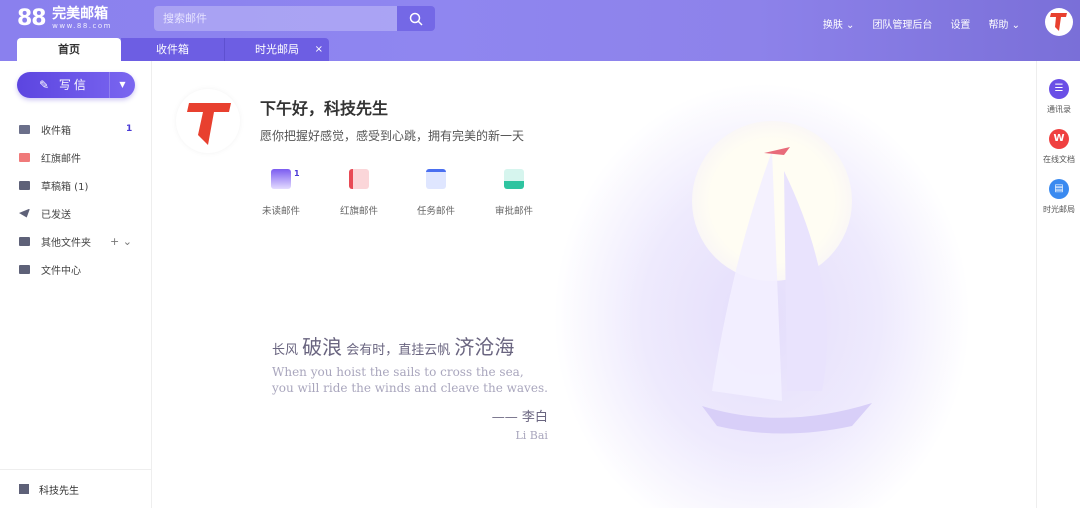 The width and height of the screenshot is (1080, 508). I want to click on team-admin-link: 团队管理后台, so click(902, 23).